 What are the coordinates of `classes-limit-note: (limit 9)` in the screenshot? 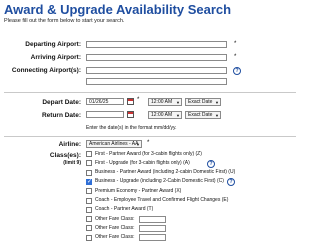 It's located at (72, 163).